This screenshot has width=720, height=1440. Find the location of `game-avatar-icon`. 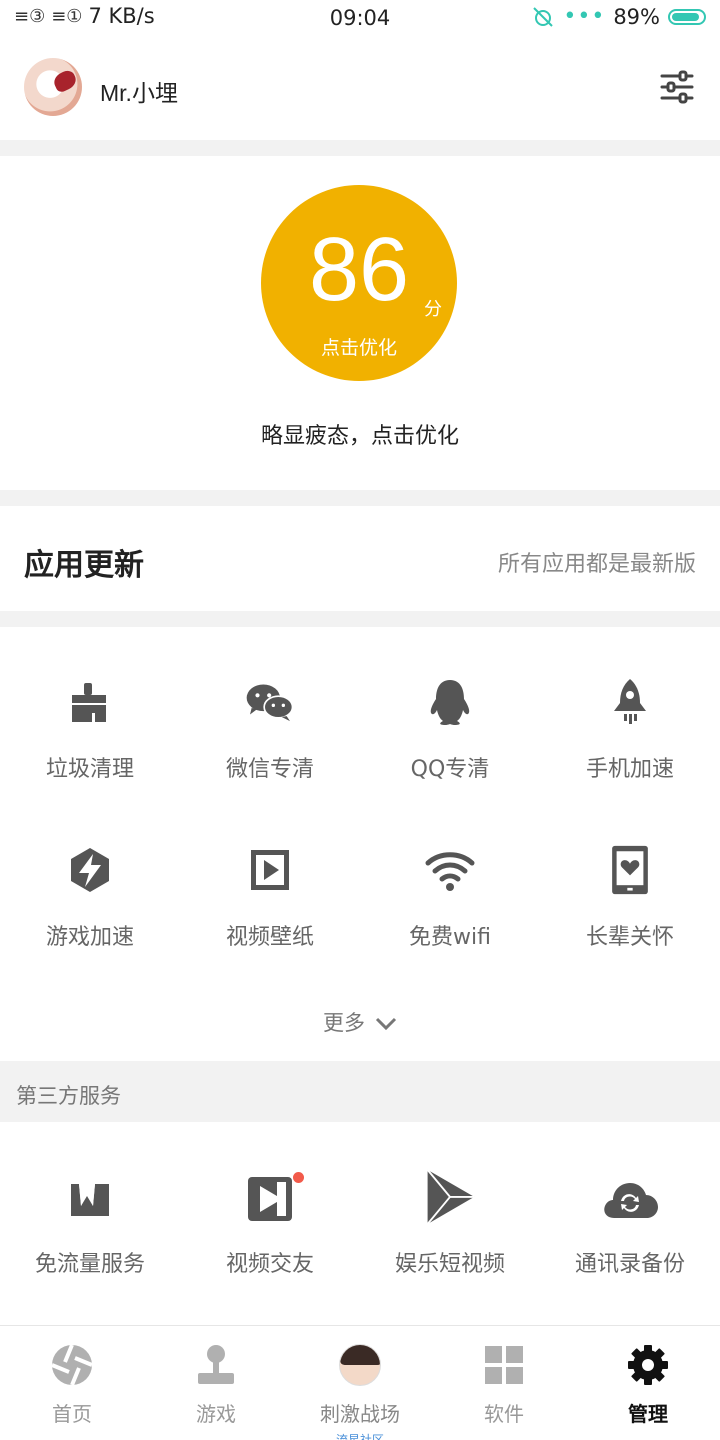

game-avatar-icon is located at coordinates (360, 1365).